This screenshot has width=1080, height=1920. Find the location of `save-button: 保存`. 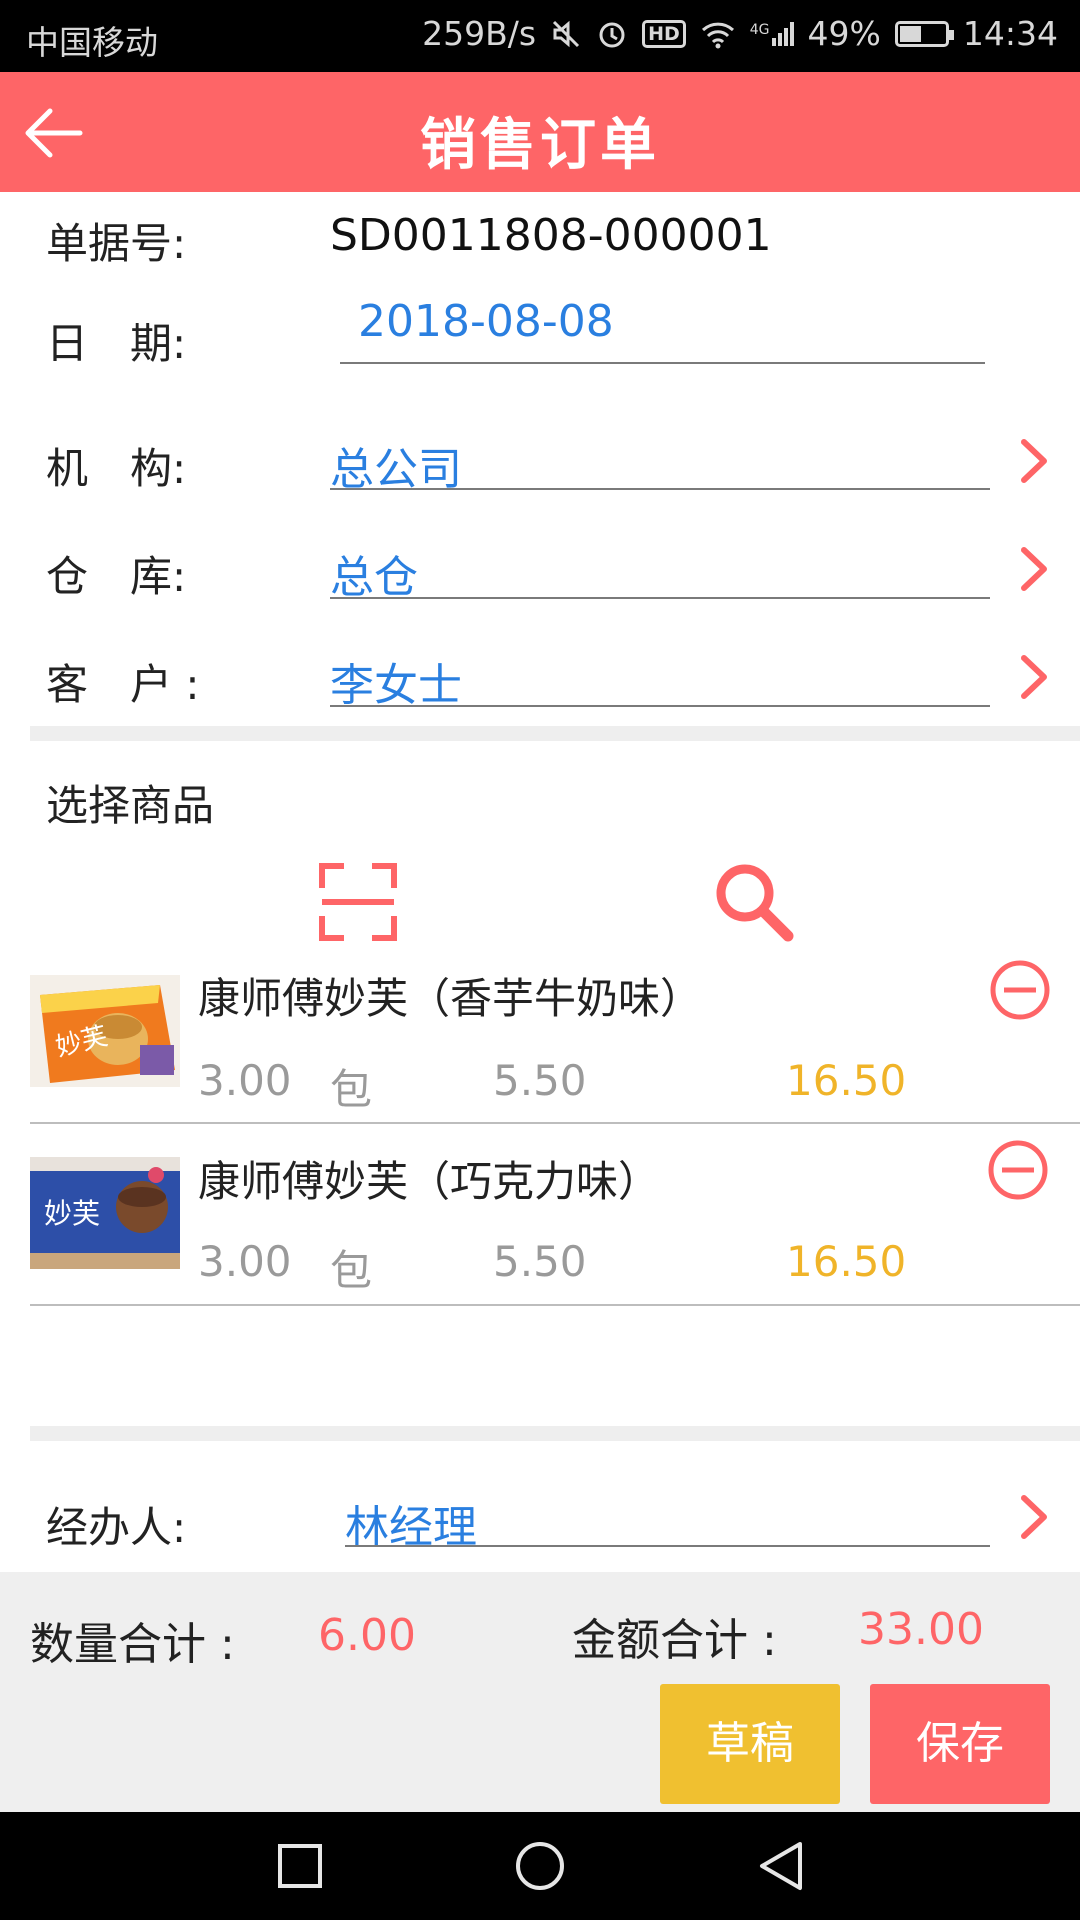

save-button: 保存 is located at coordinates (960, 1744).